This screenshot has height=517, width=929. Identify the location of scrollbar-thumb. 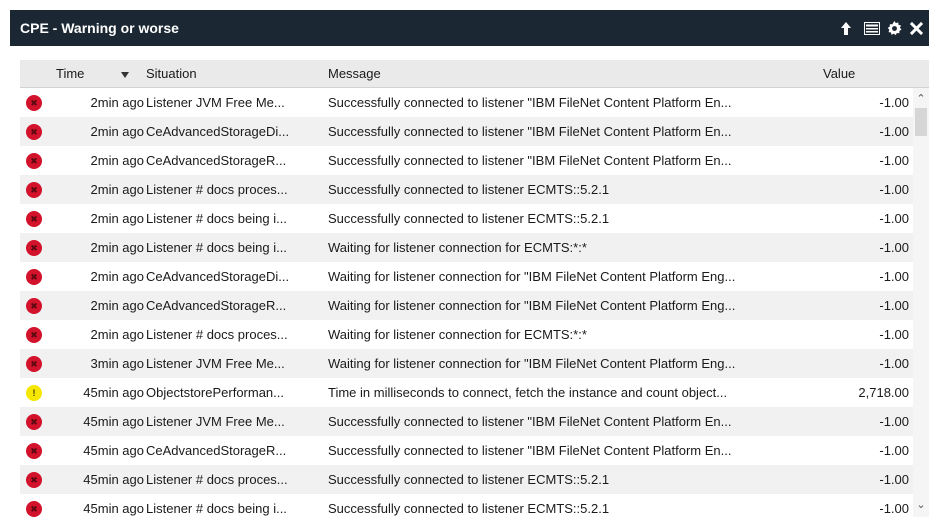
(921, 122).